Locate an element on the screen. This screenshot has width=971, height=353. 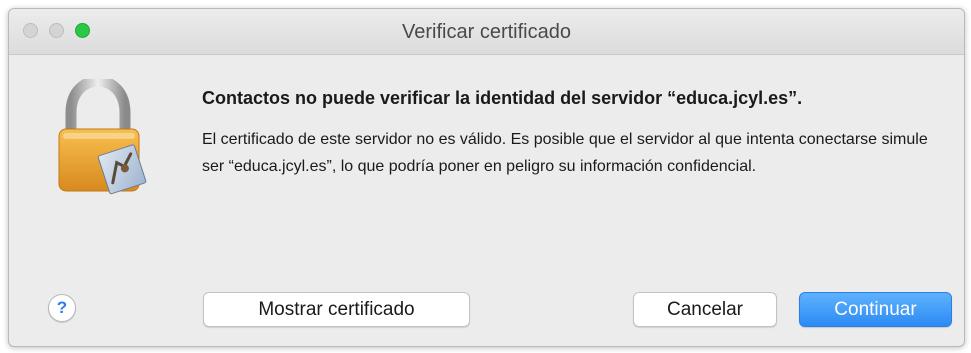
show-certificate-button: Mostrar certificado is located at coordinates (336, 309).